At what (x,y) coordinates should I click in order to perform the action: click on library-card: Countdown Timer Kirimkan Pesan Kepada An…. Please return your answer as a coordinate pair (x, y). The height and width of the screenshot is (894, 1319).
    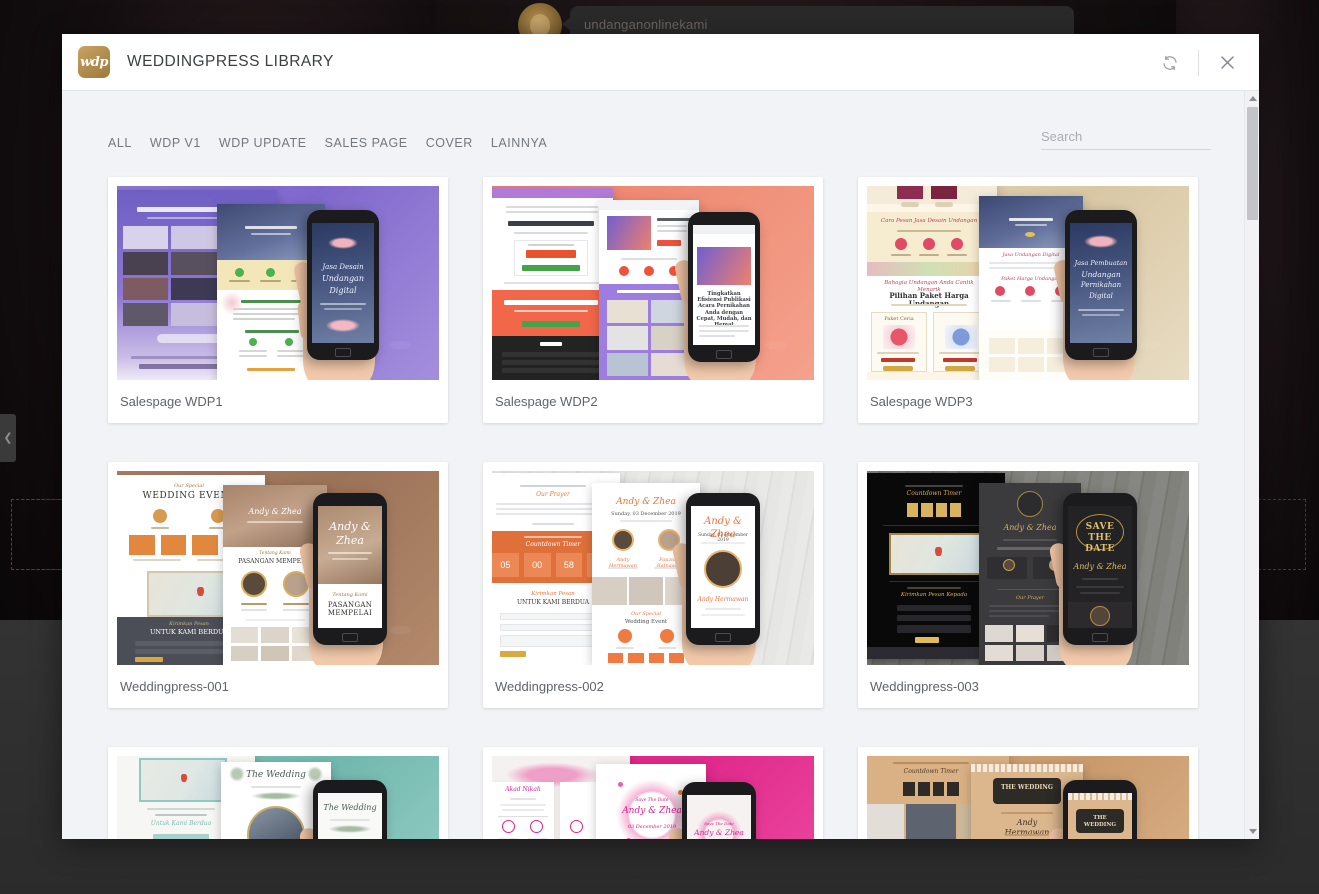
    Looking at the image, I should click on (1028, 585).